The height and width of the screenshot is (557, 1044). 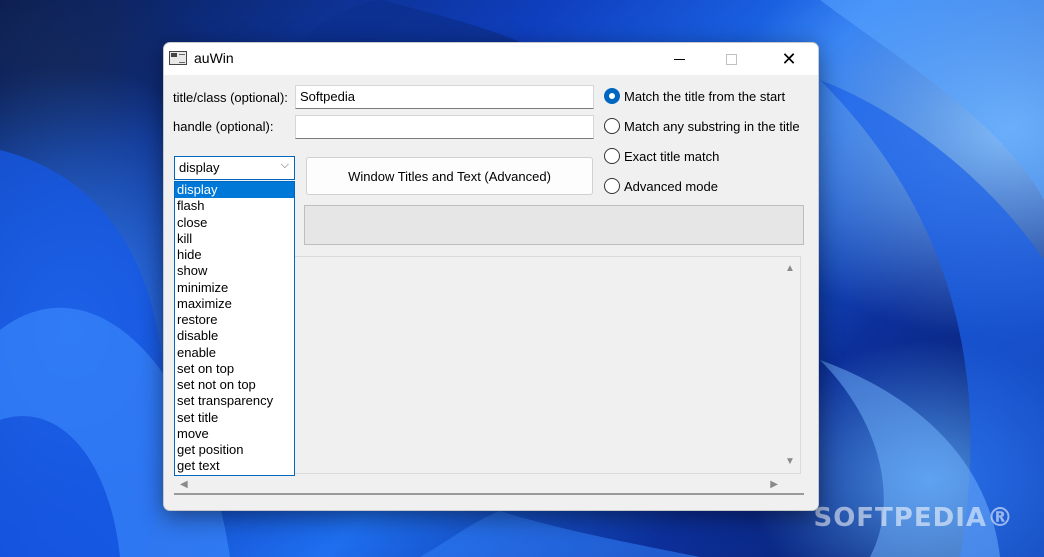 I want to click on dropdown-option: get position, so click(x=234, y=450).